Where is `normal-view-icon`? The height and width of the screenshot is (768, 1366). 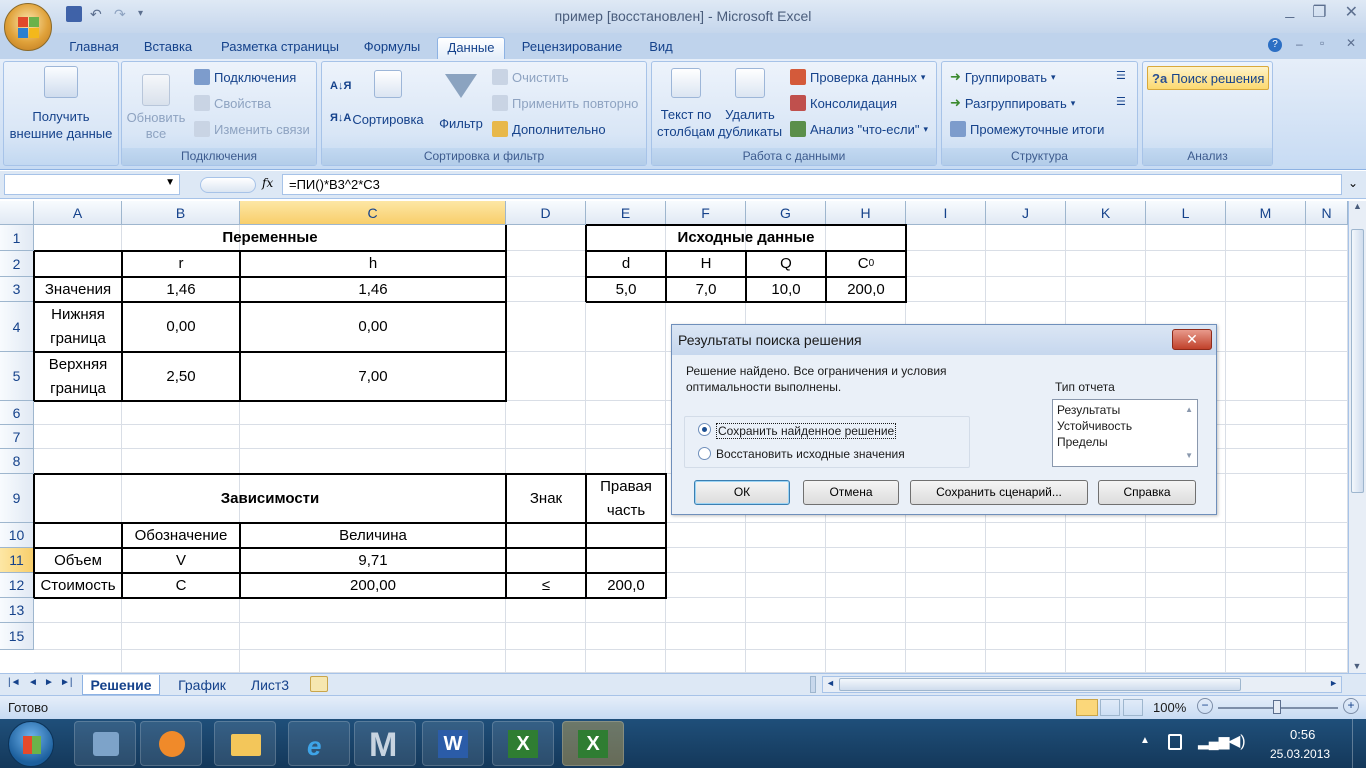 normal-view-icon is located at coordinates (1087, 707).